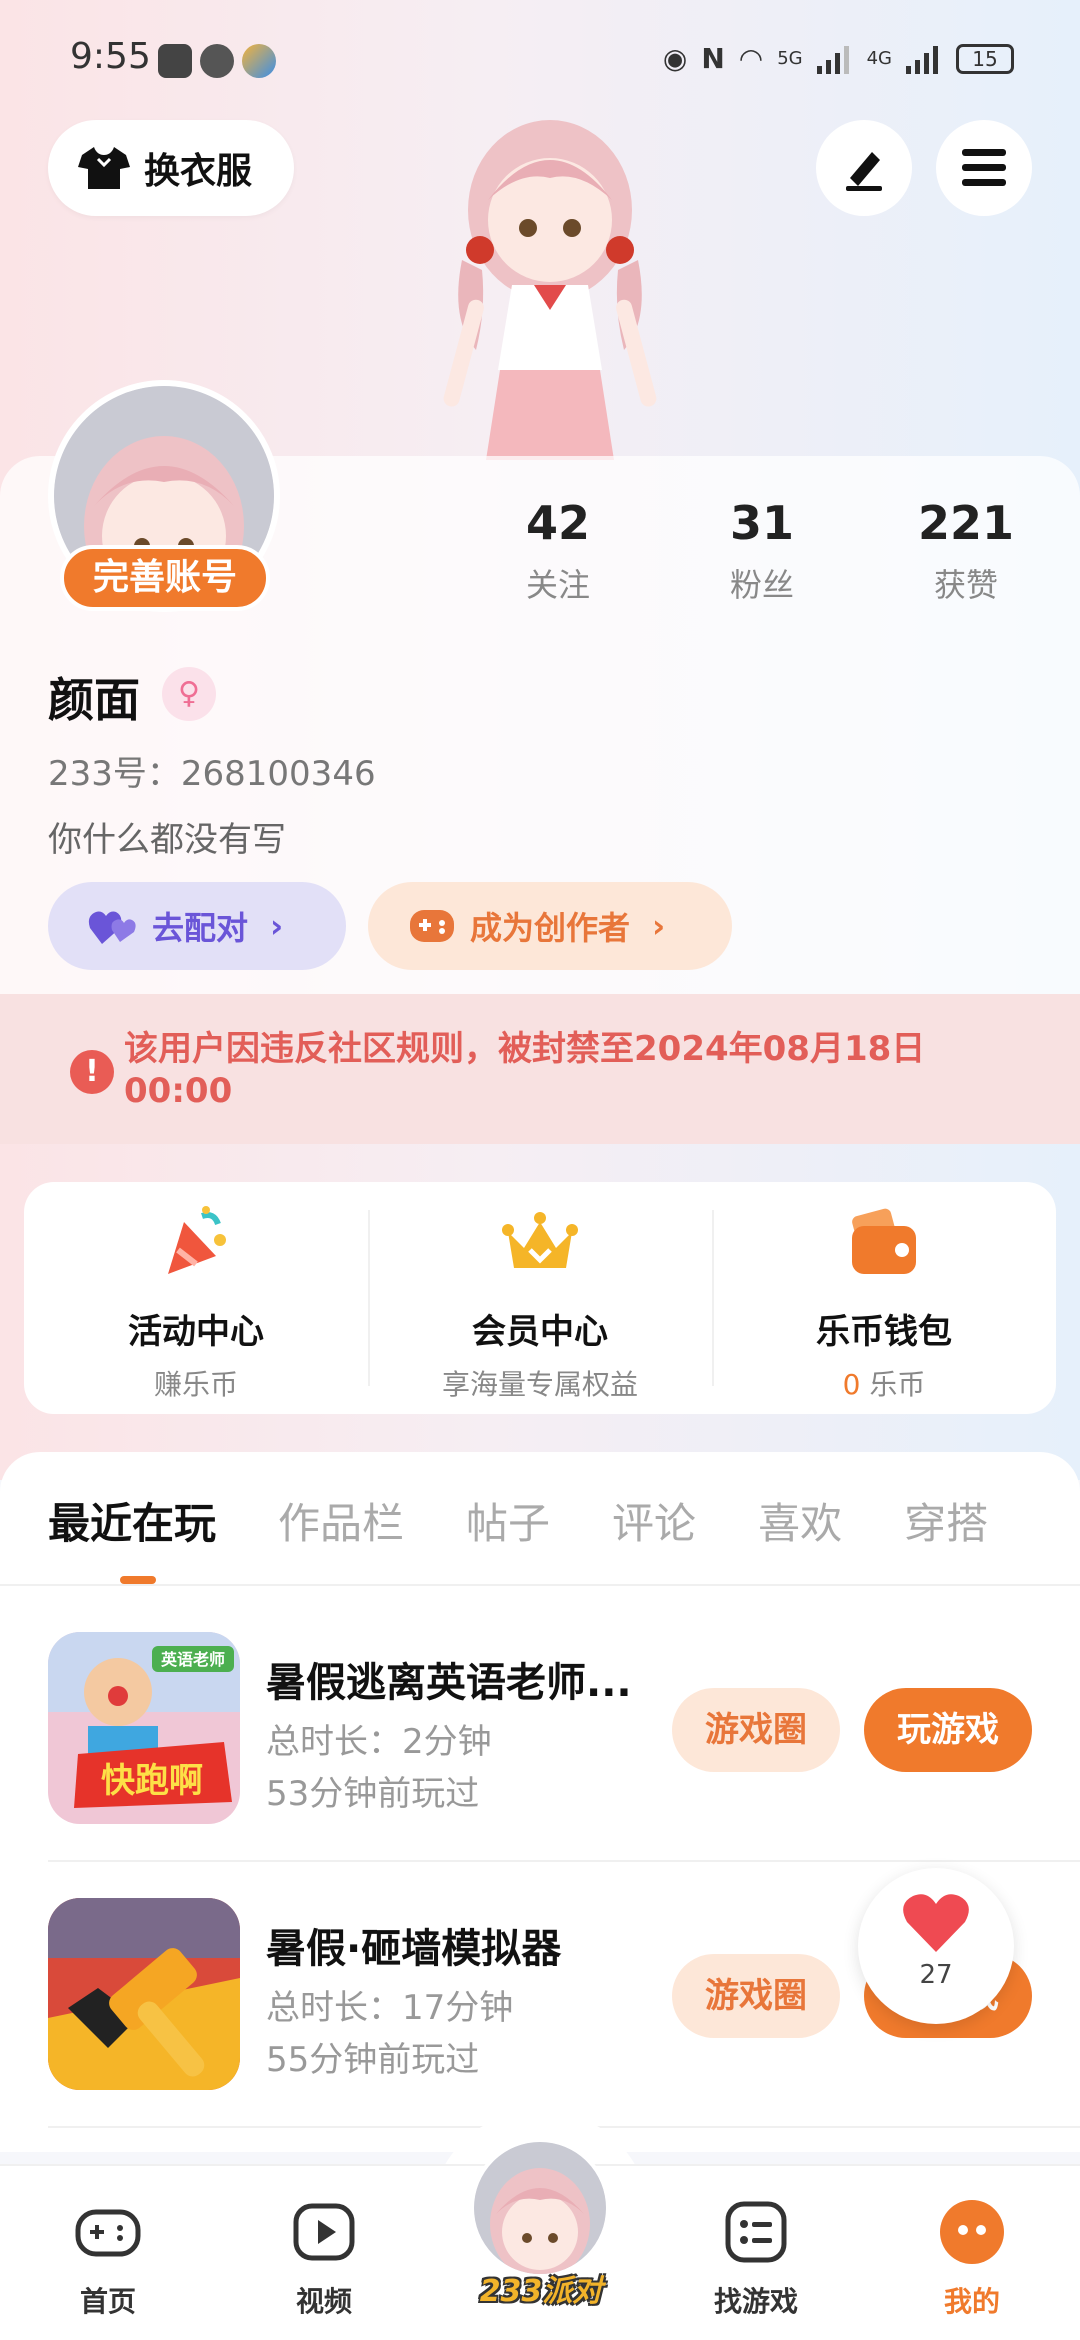  Describe the element at coordinates (971, 2301) in the screenshot. I see `nav-mine-label: 我的` at that location.